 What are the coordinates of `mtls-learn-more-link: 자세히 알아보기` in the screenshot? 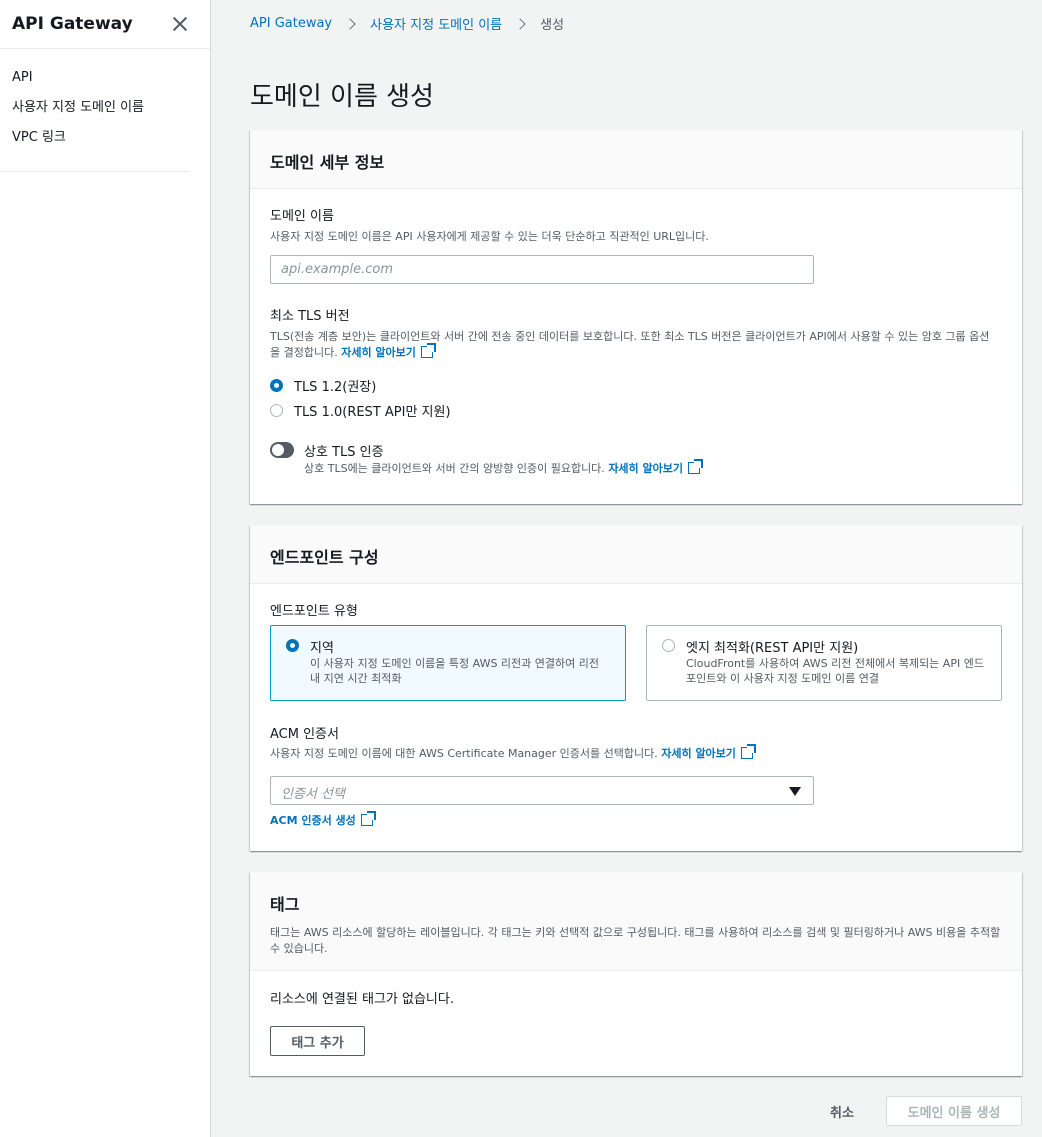 It's located at (655, 467).